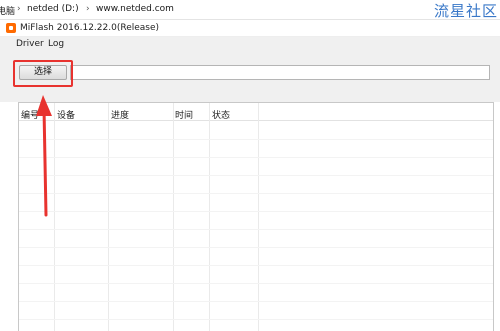  Describe the element at coordinates (30, 114) in the screenshot. I see `column-header-id: 编号` at that location.